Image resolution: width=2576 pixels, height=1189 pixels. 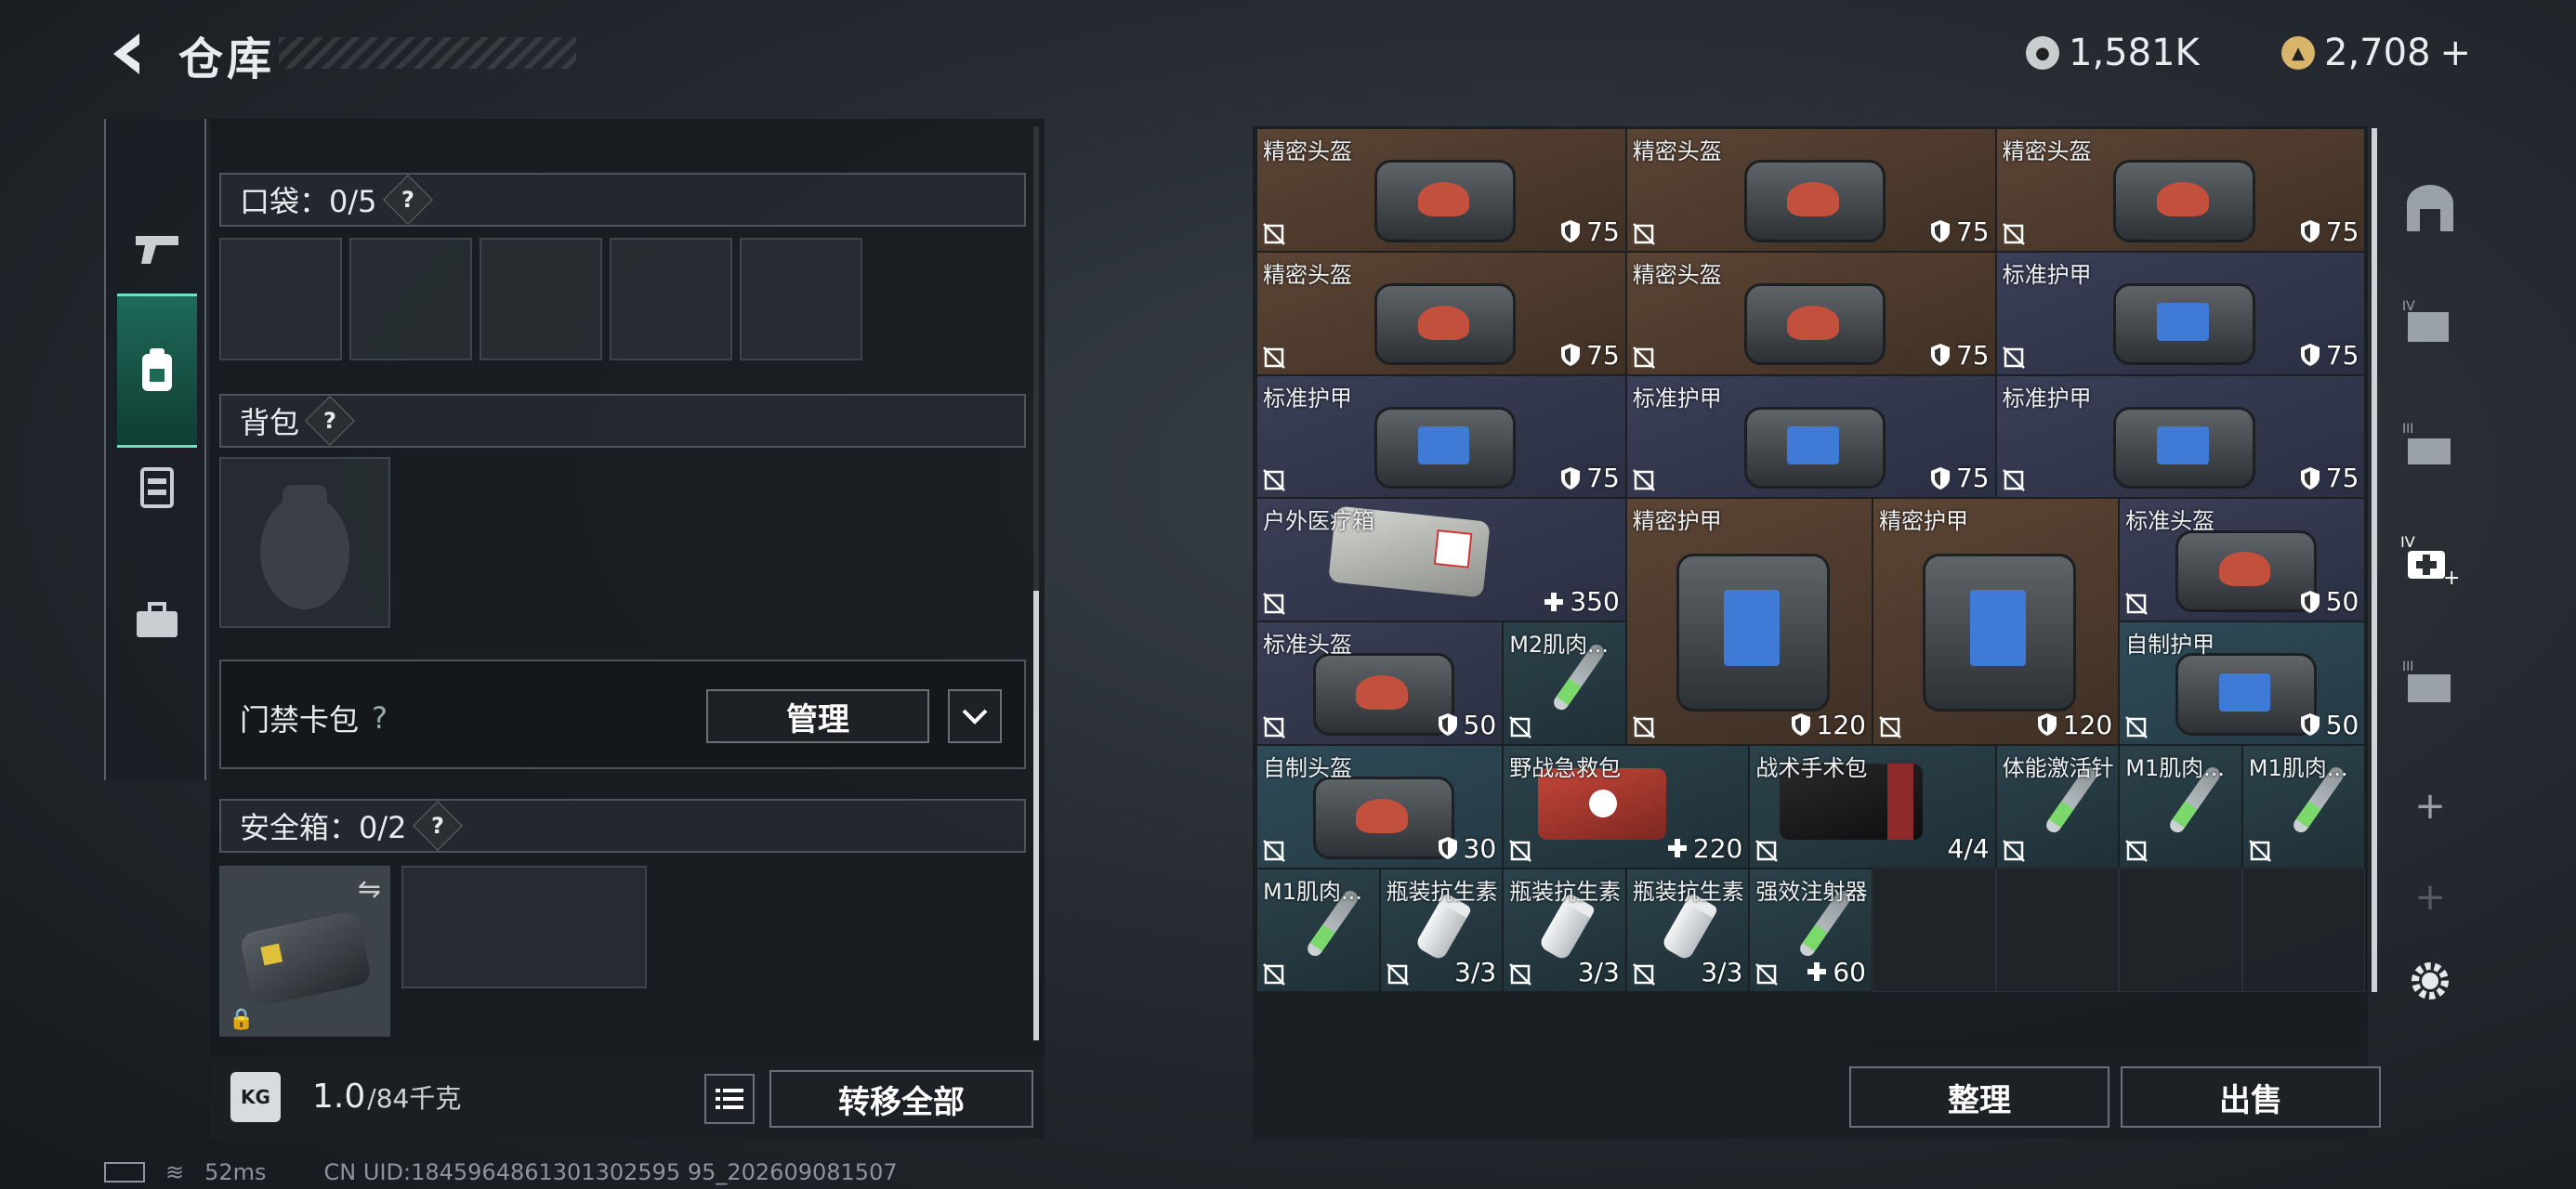 What do you see at coordinates (1441, 560) in the screenshot?
I see `inventory-item: 户外医疗箱 350` at bounding box center [1441, 560].